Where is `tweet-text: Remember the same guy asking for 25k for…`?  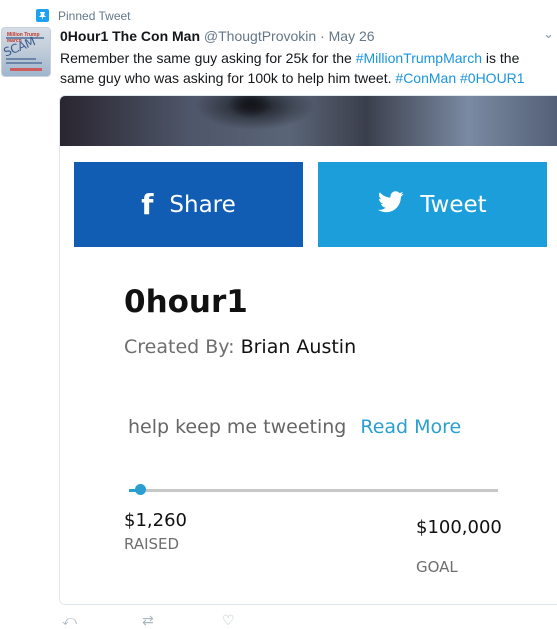
tweet-text: Remember the same guy asking for 25k for… is located at coordinates (307, 68).